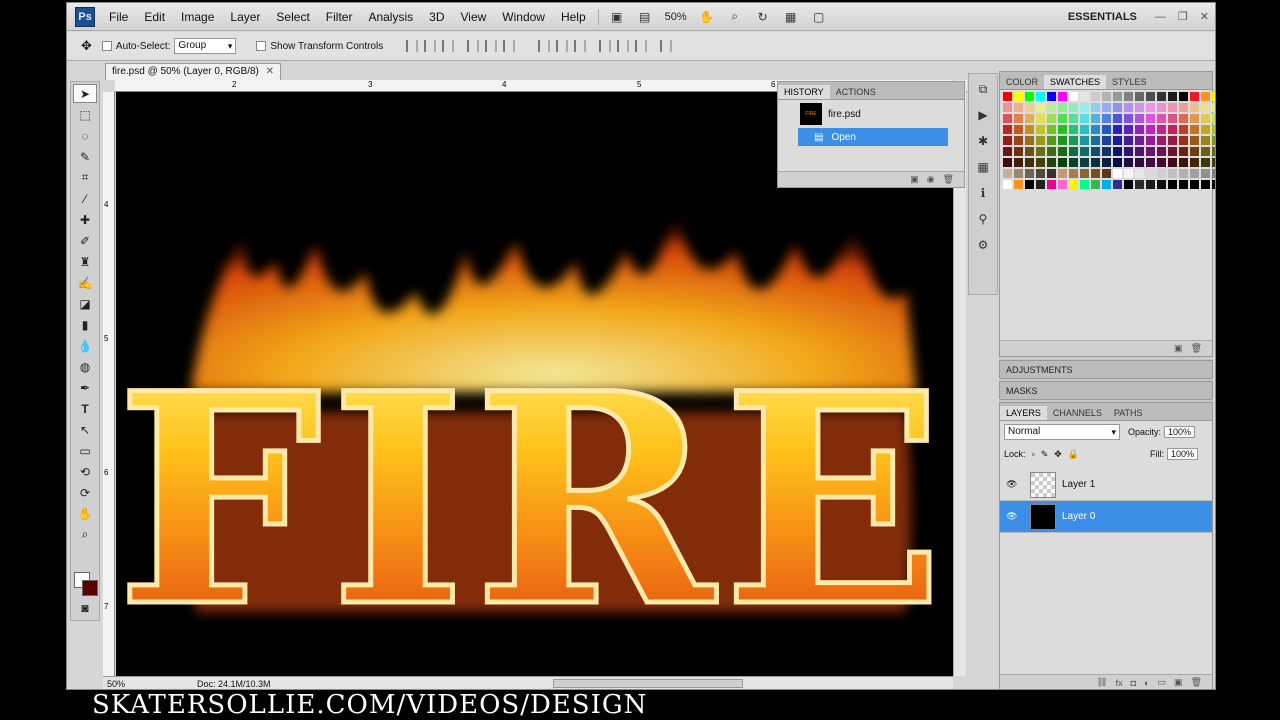 The image size is (1280, 720). Describe the element at coordinates (1045, 454) in the screenshot. I see `lock-pixels-icon: ✎` at that location.